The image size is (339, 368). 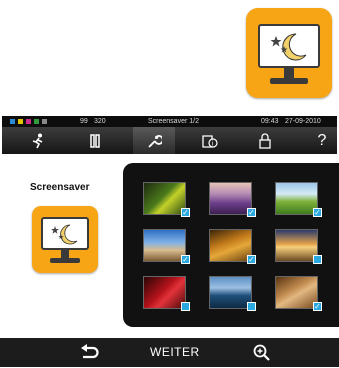 I want to click on next-button: WEITER, so click(x=175, y=352).